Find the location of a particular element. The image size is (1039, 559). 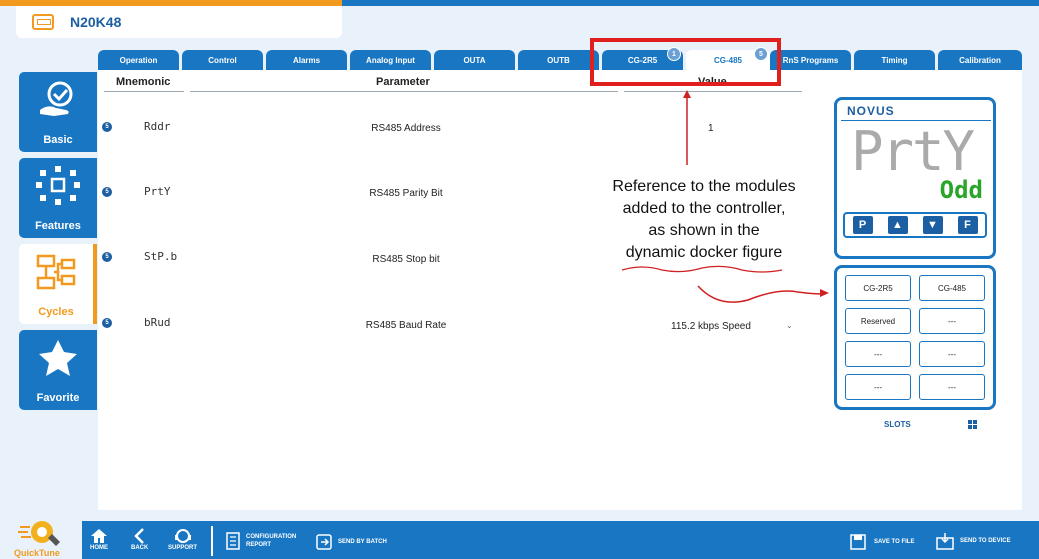

support-button: SUPPORT is located at coordinates (182, 539).